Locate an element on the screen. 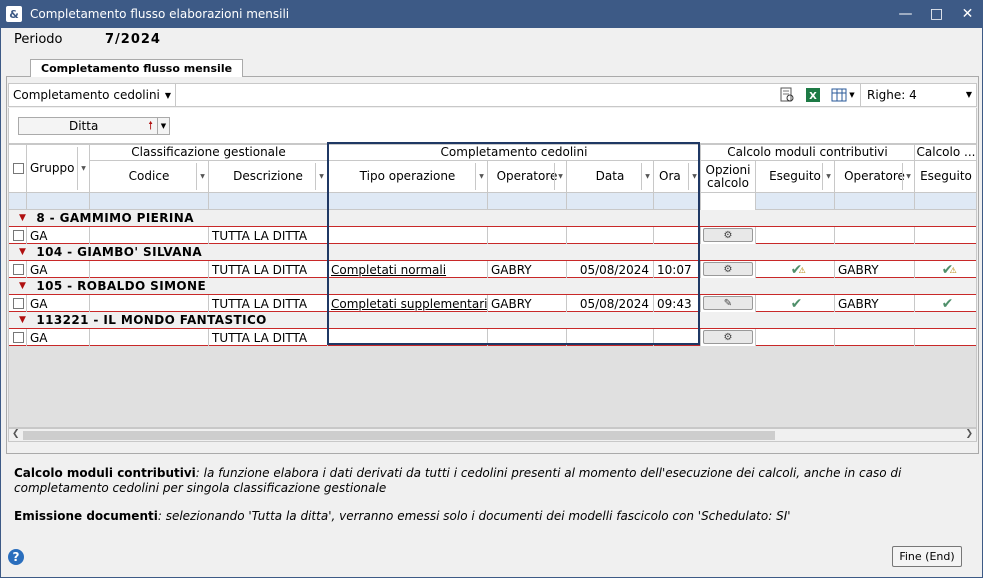 The width and height of the screenshot is (983, 578). check-icon: ✔ is located at coordinates (947, 303).